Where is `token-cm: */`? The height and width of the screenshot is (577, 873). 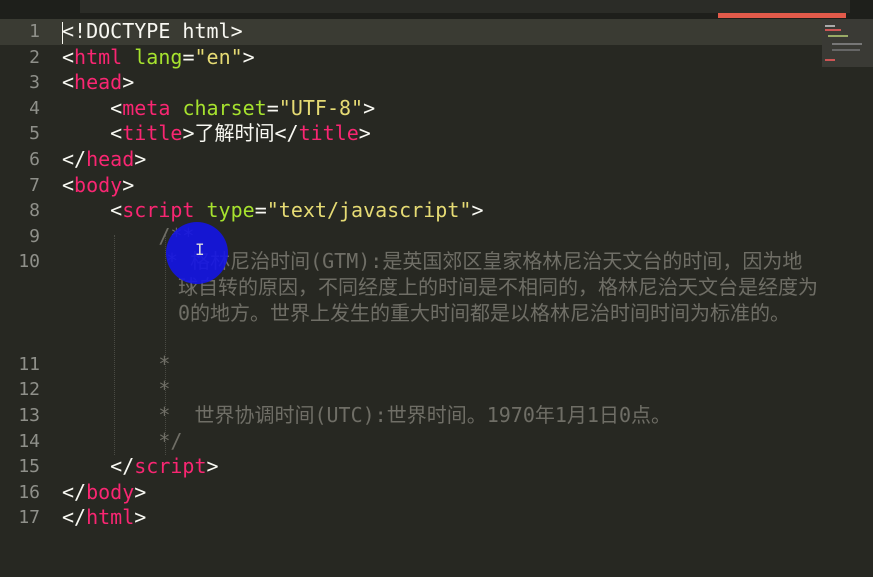
token-cm: */ is located at coordinates (122, 440).